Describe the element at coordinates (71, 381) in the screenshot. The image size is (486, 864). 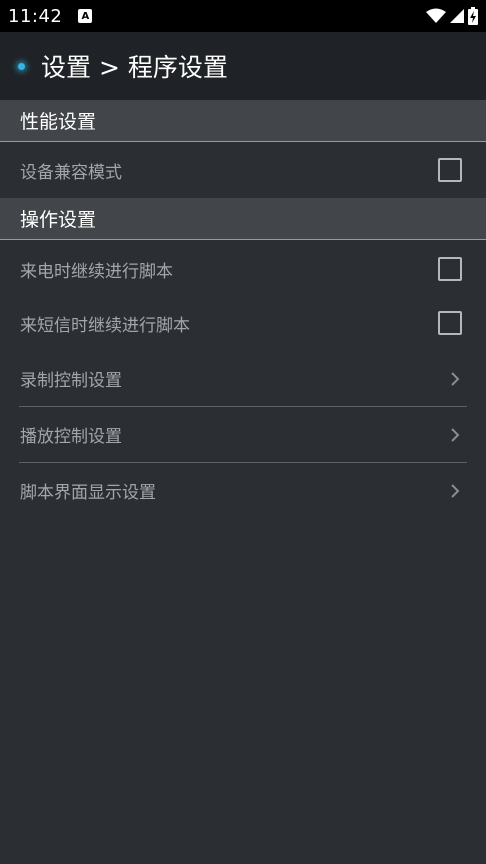
I see `setting-label: 录制控制设置` at that location.